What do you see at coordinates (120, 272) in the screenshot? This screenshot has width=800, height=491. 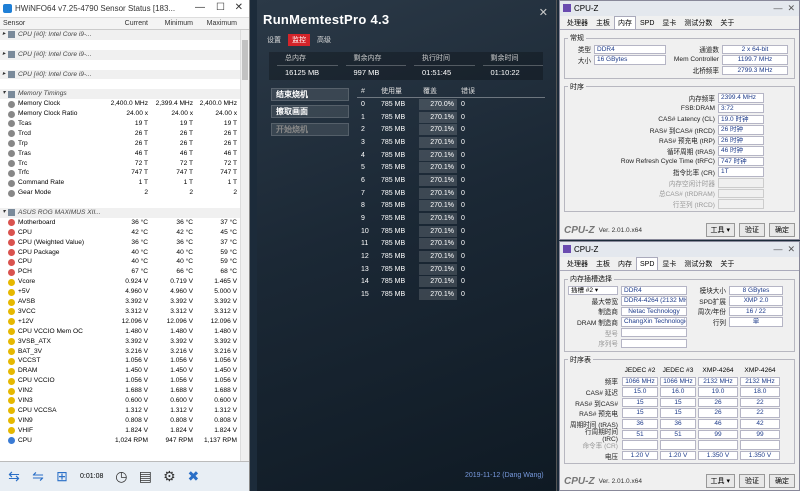 I see `sensor-row: PCH 67 °C 66 °C 68 °C` at bounding box center [120, 272].